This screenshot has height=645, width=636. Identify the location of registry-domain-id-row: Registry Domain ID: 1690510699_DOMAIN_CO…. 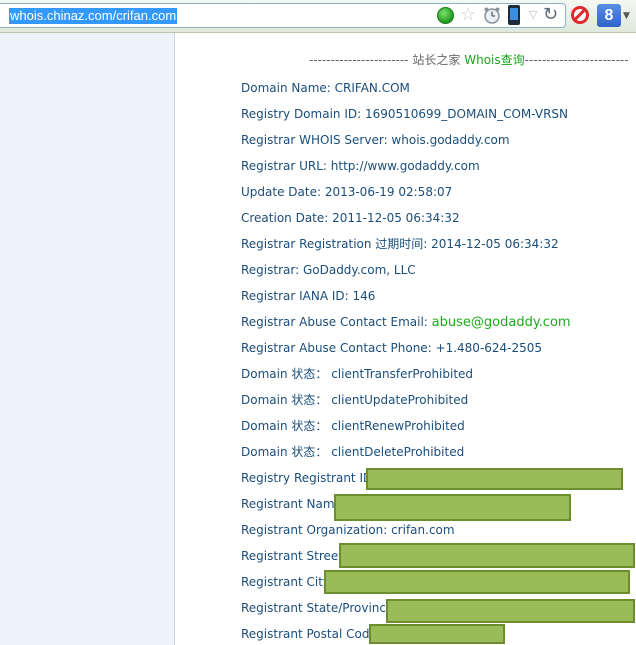
(405, 114).